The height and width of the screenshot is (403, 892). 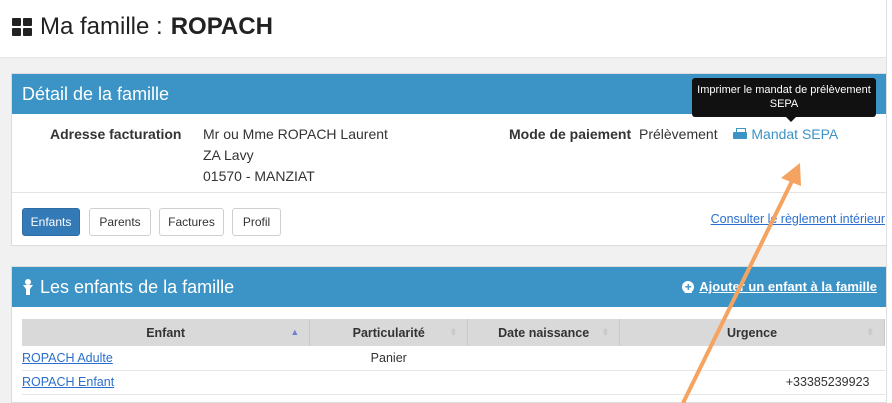 I want to click on sepa-tooltip: Imprimer le mandat de prélèvement SEPA, so click(x=784, y=97).